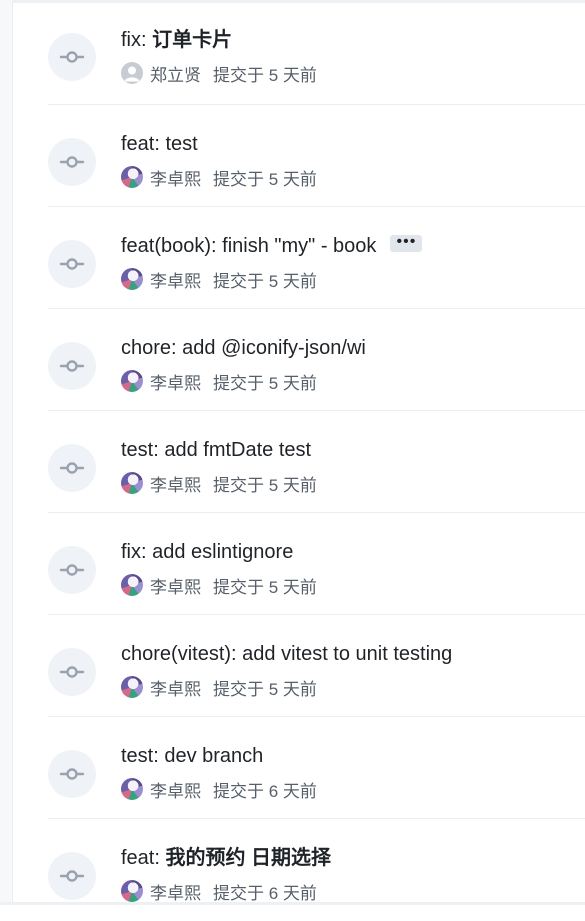  I want to click on commit-title: feat: 我的预约 日期选择, so click(226, 858).